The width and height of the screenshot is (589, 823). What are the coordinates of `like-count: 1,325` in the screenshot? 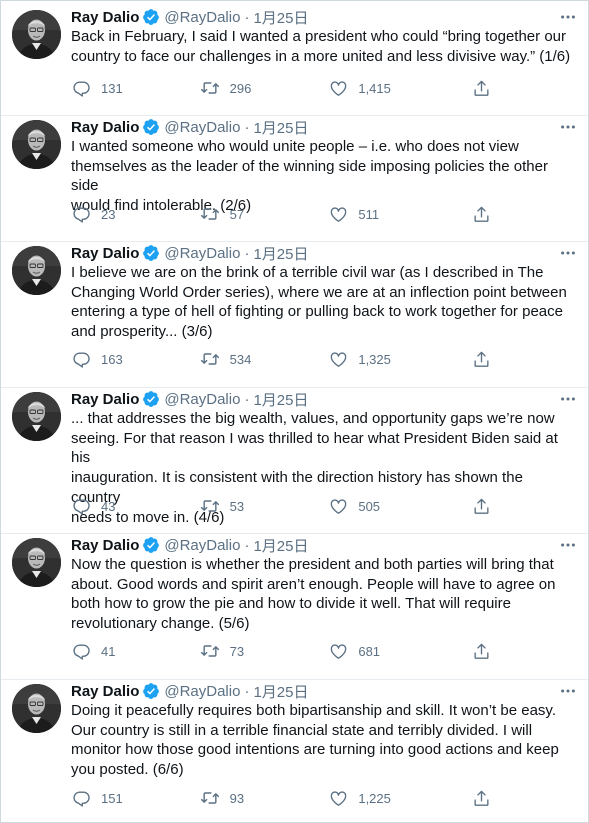 It's located at (374, 359).